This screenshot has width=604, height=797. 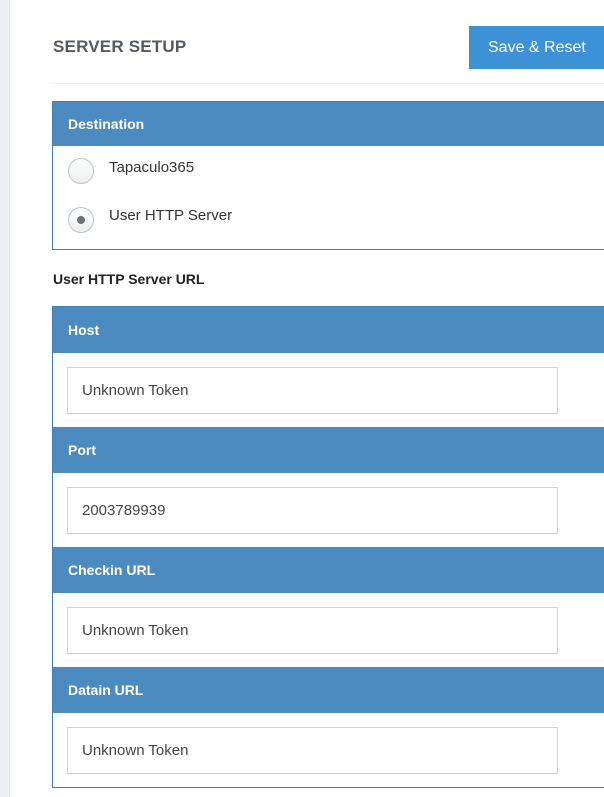 What do you see at coordinates (328, 219) in the screenshot?
I see `destination-option-user-http-server: User HTTP Server` at bounding box center [328, 219].